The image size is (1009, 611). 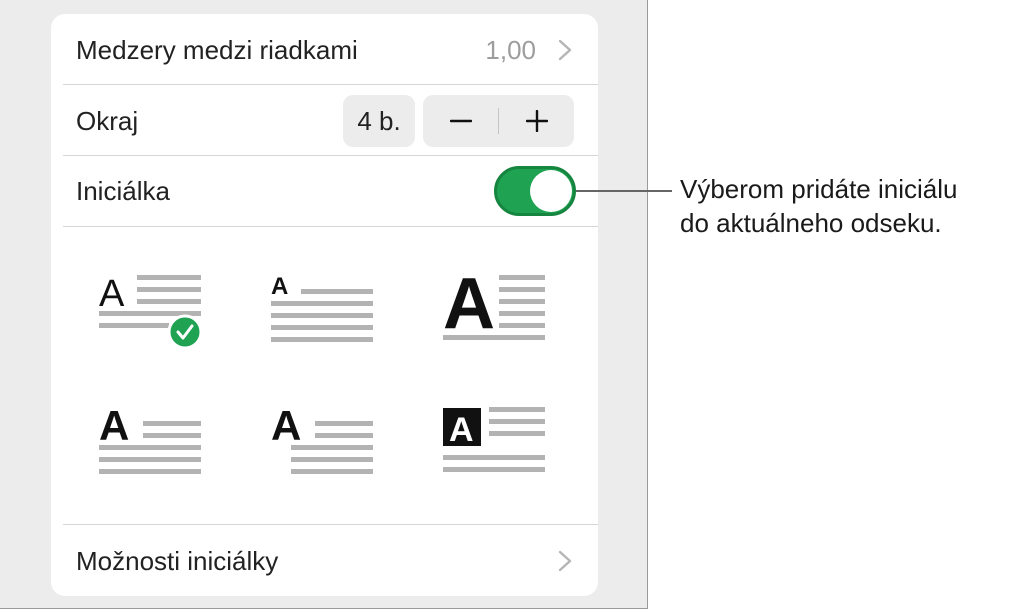 I want to click on line-spacing-value: 1,00, so click(x=510, y=49).